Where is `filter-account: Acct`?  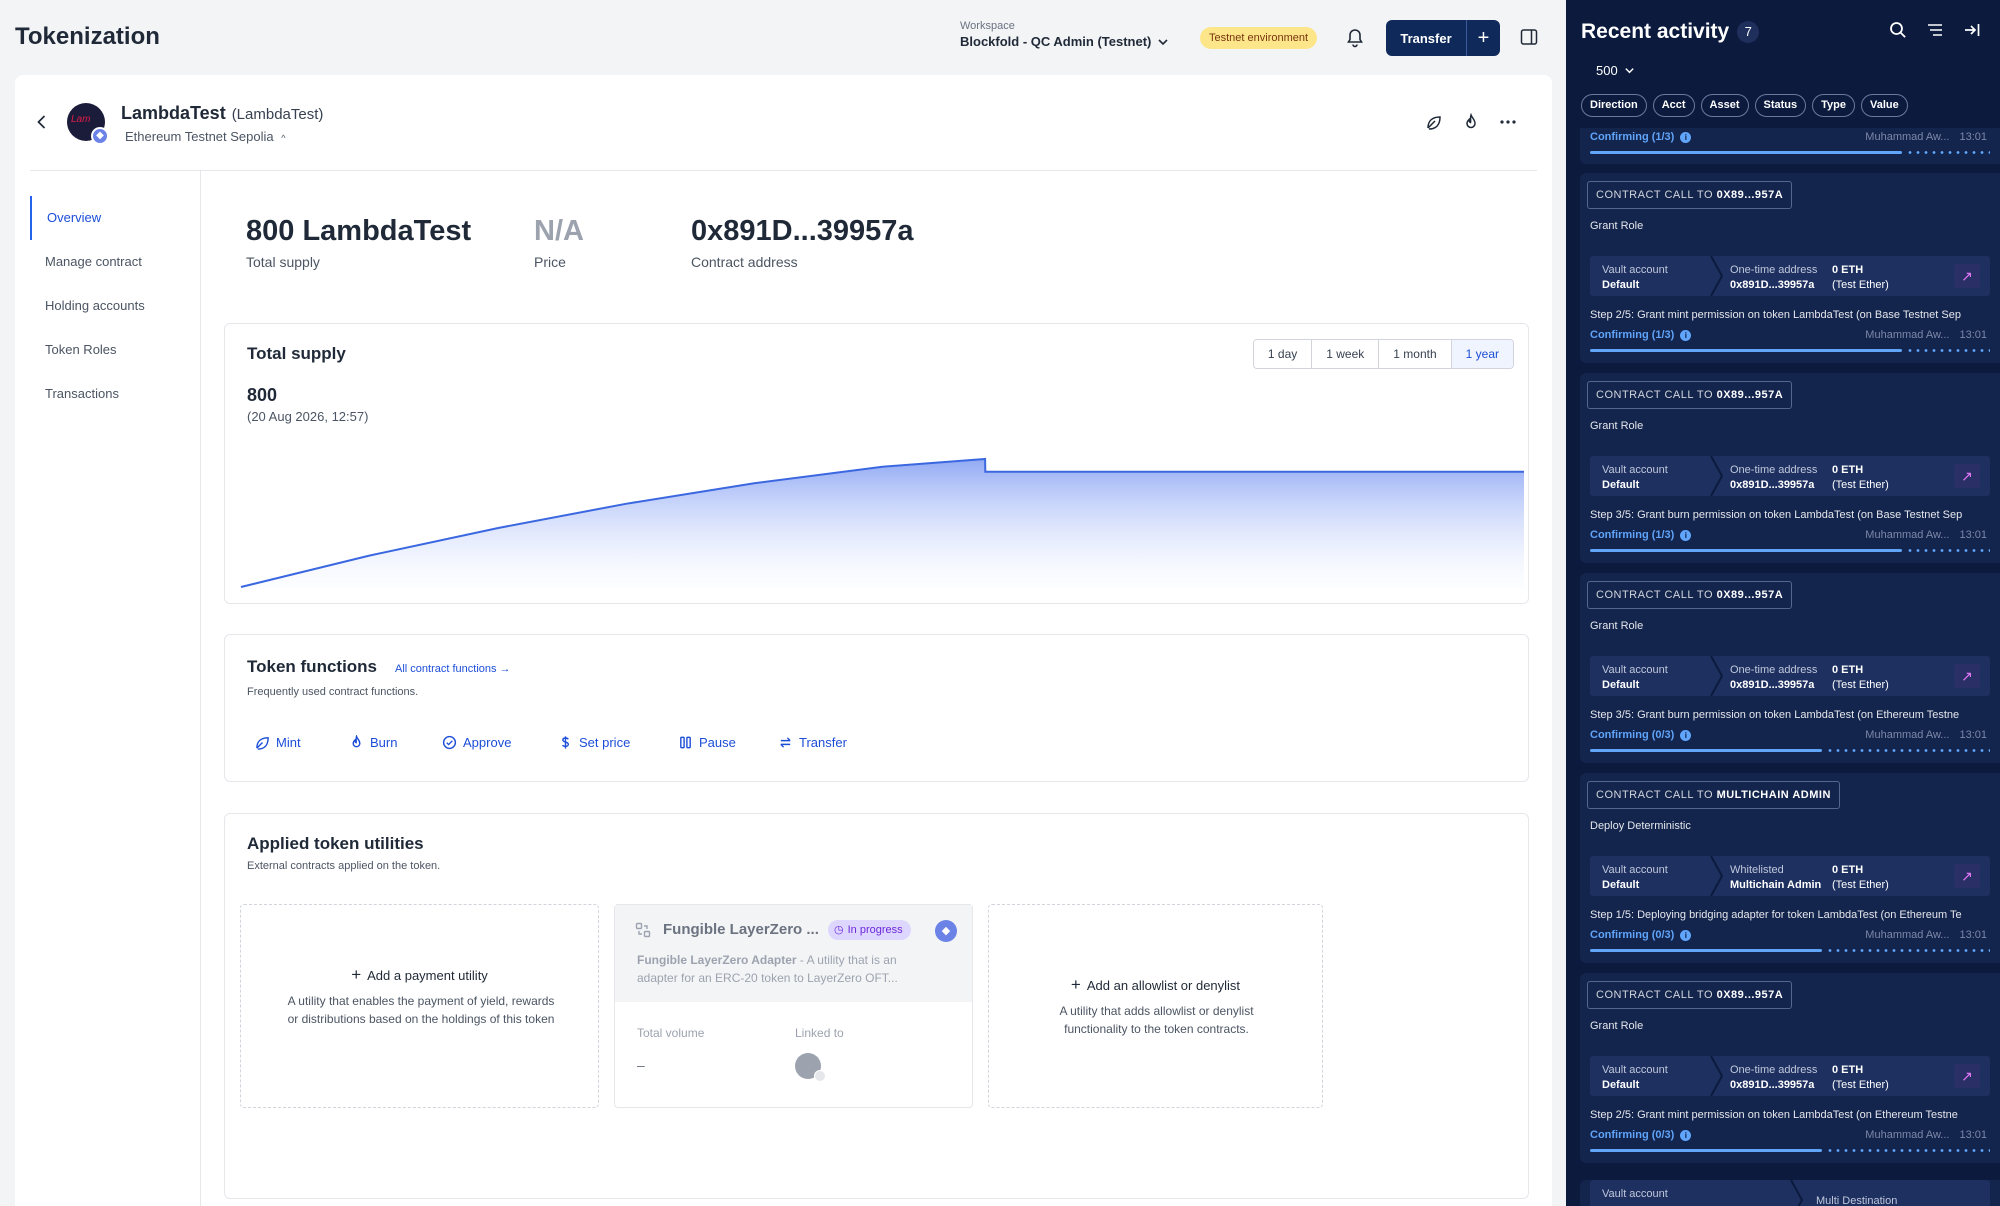 filter-account: Acct is located at coordinates (1673, 105).